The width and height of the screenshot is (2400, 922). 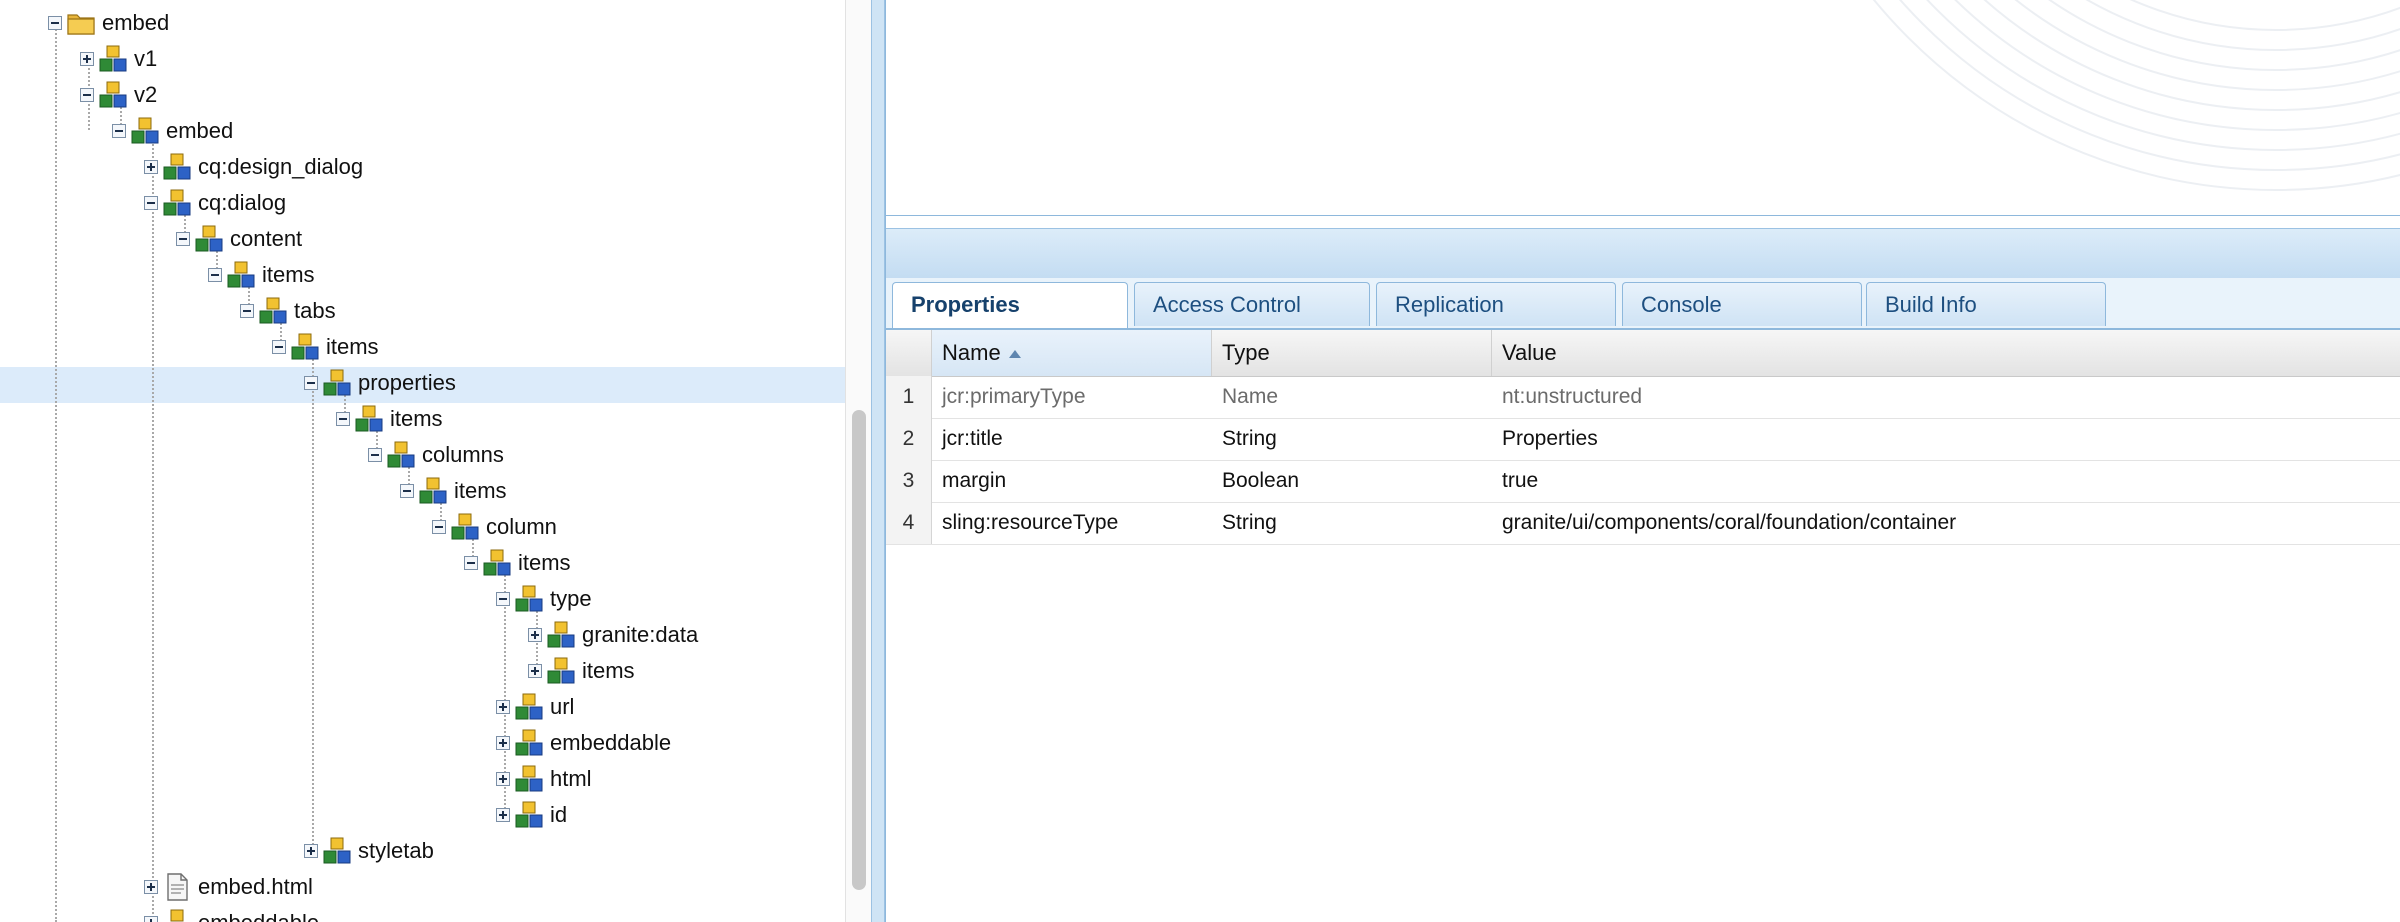 I want to click on tree-node: content, so click(x=239, y=239).